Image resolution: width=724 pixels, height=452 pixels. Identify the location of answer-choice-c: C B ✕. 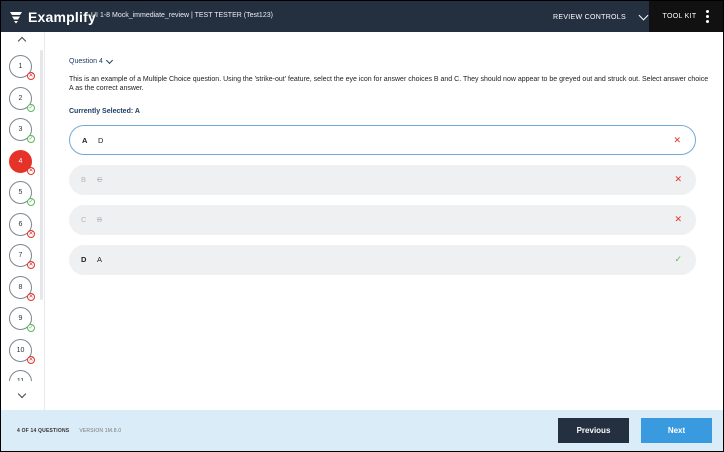
(382, 220).